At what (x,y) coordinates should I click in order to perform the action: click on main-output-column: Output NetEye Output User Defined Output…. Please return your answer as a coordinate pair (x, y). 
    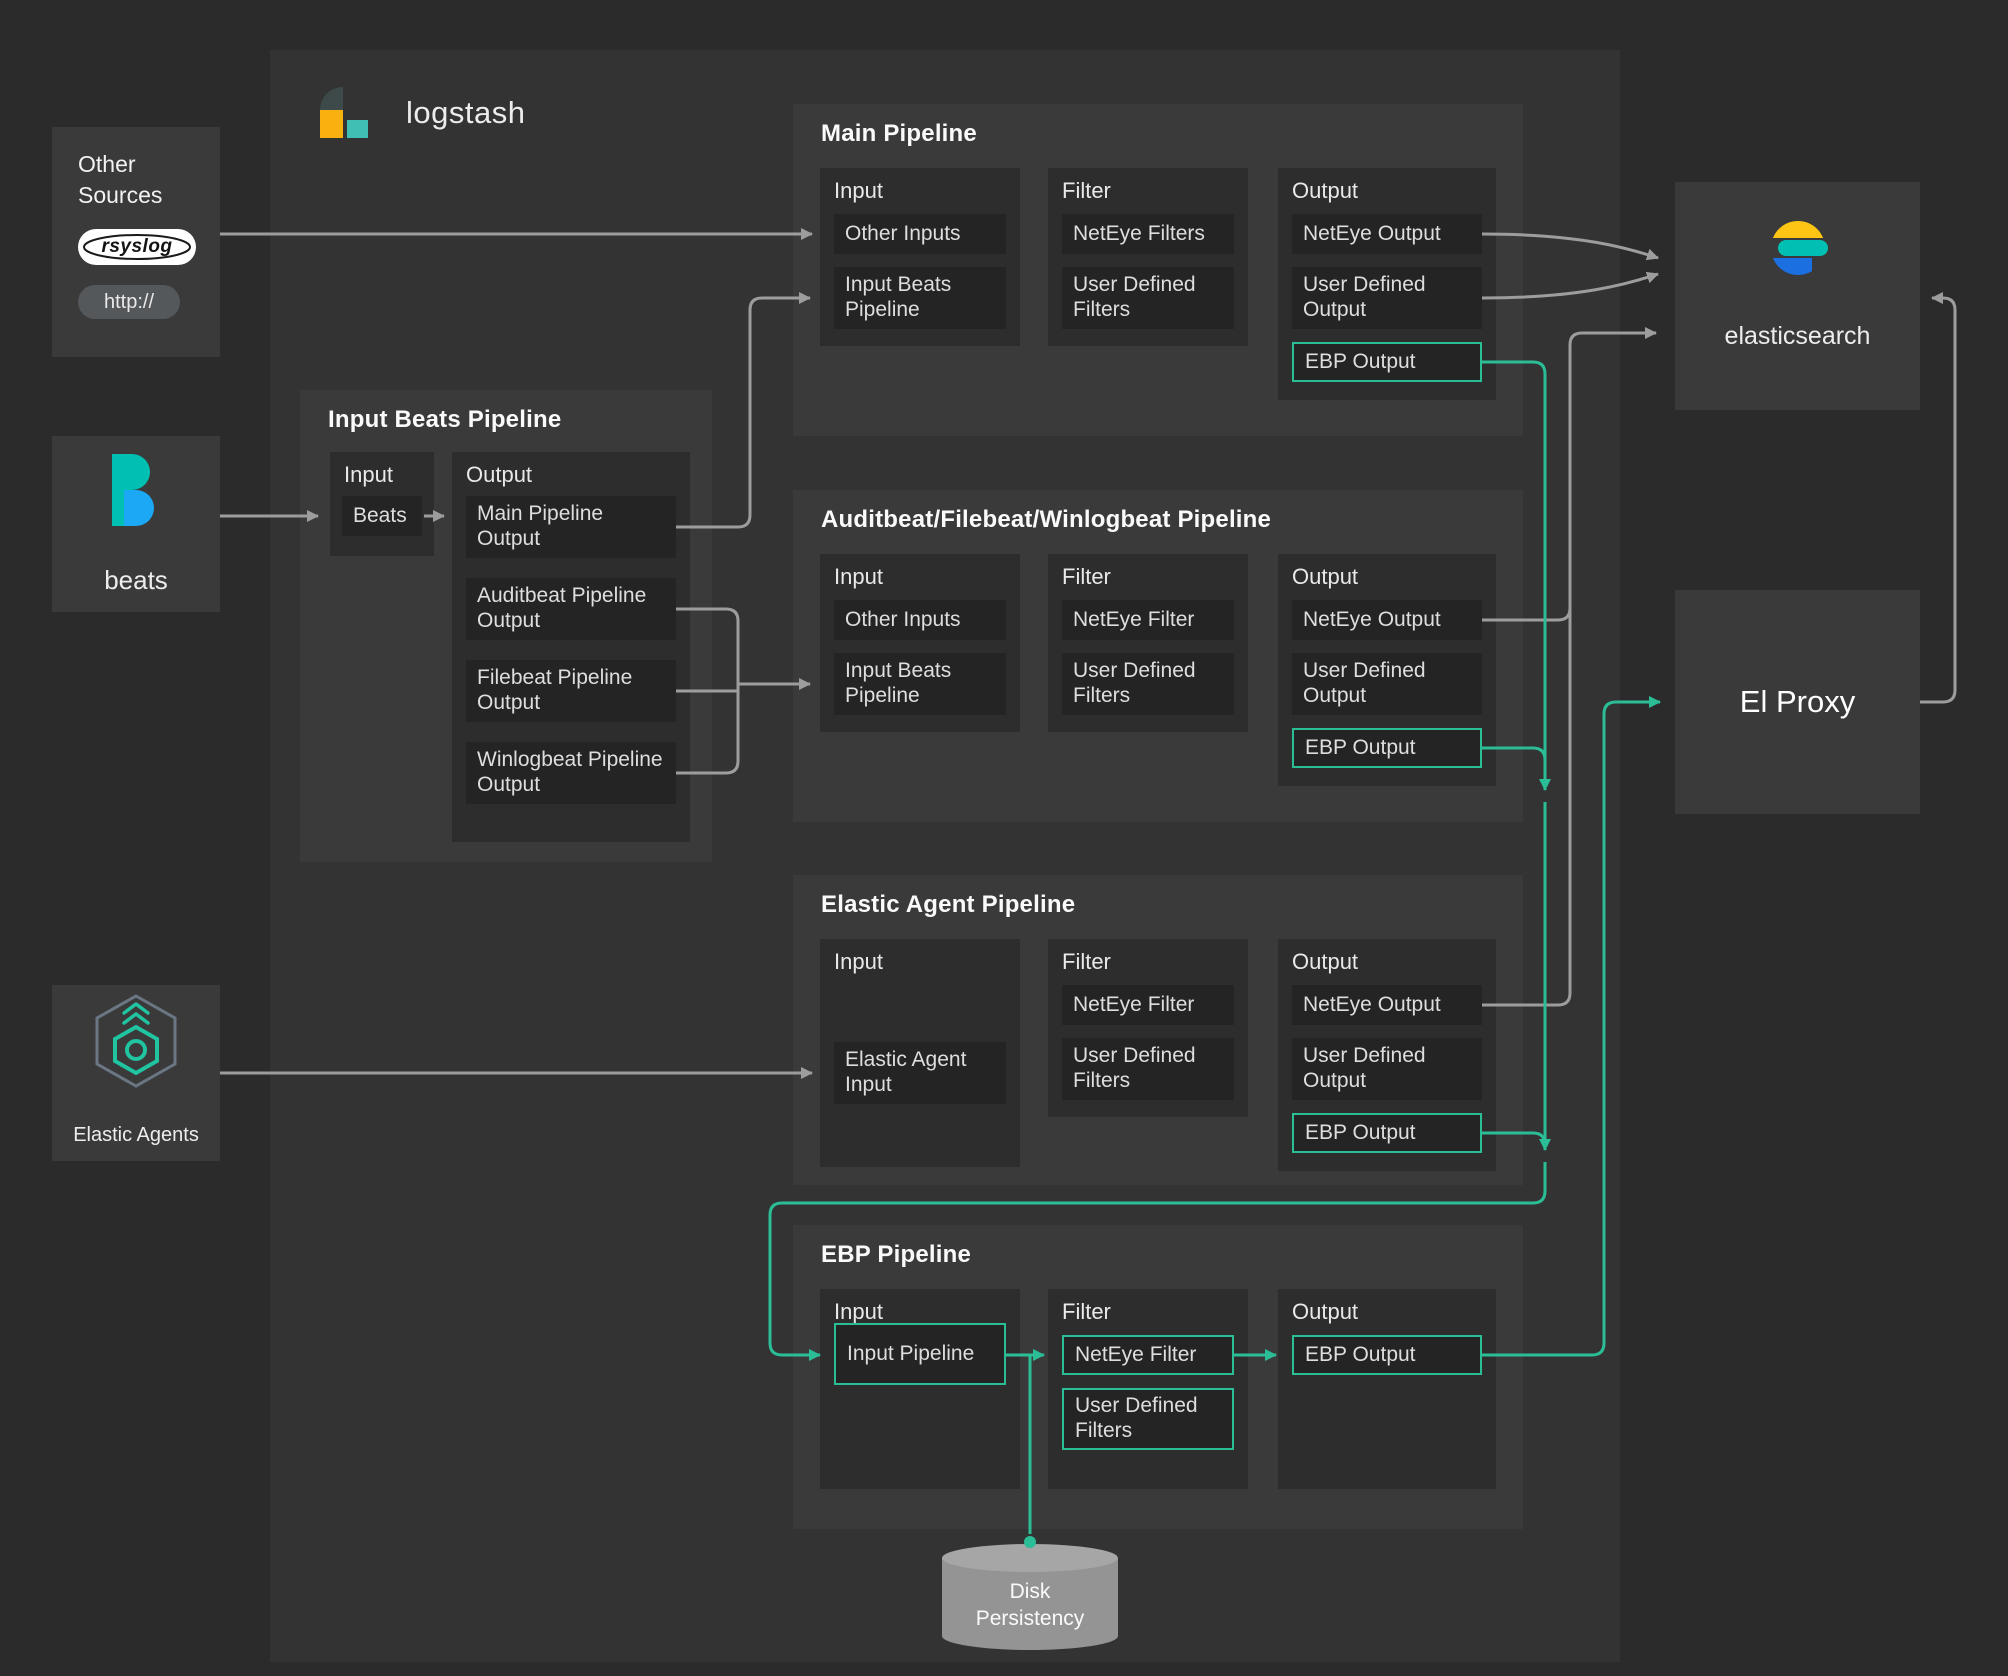
    Looking at the image, I should click on (1387, 284).